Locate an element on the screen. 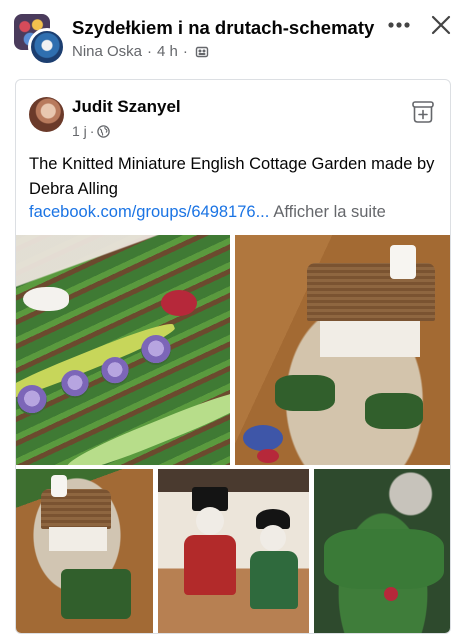 The image size is (464, 640). photo-knitted-figures is located at coordinates (233, 551).